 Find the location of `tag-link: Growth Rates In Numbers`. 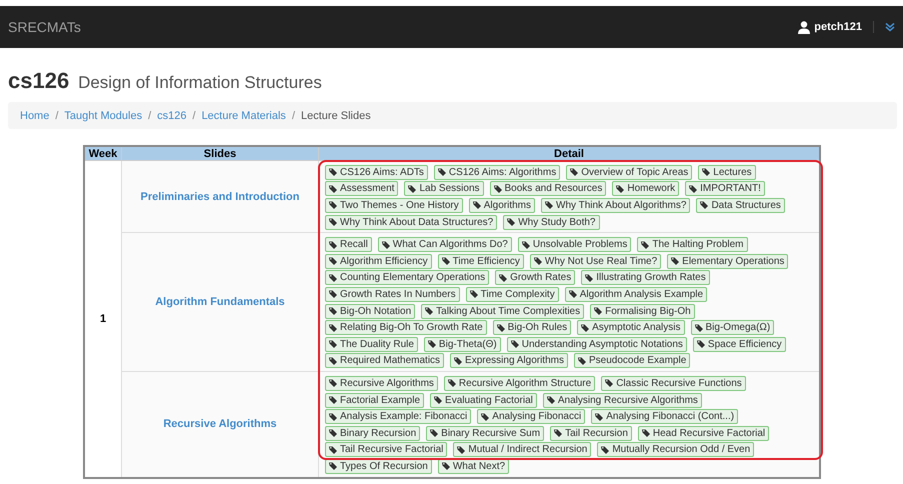

tag-link: Growth Rates In Numbers is located at coordinates (392, 294).